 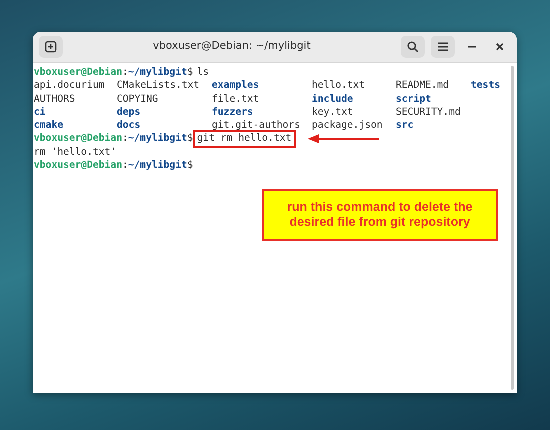 I want to click on file-name: api.docurium, so click(x=70, y=86).